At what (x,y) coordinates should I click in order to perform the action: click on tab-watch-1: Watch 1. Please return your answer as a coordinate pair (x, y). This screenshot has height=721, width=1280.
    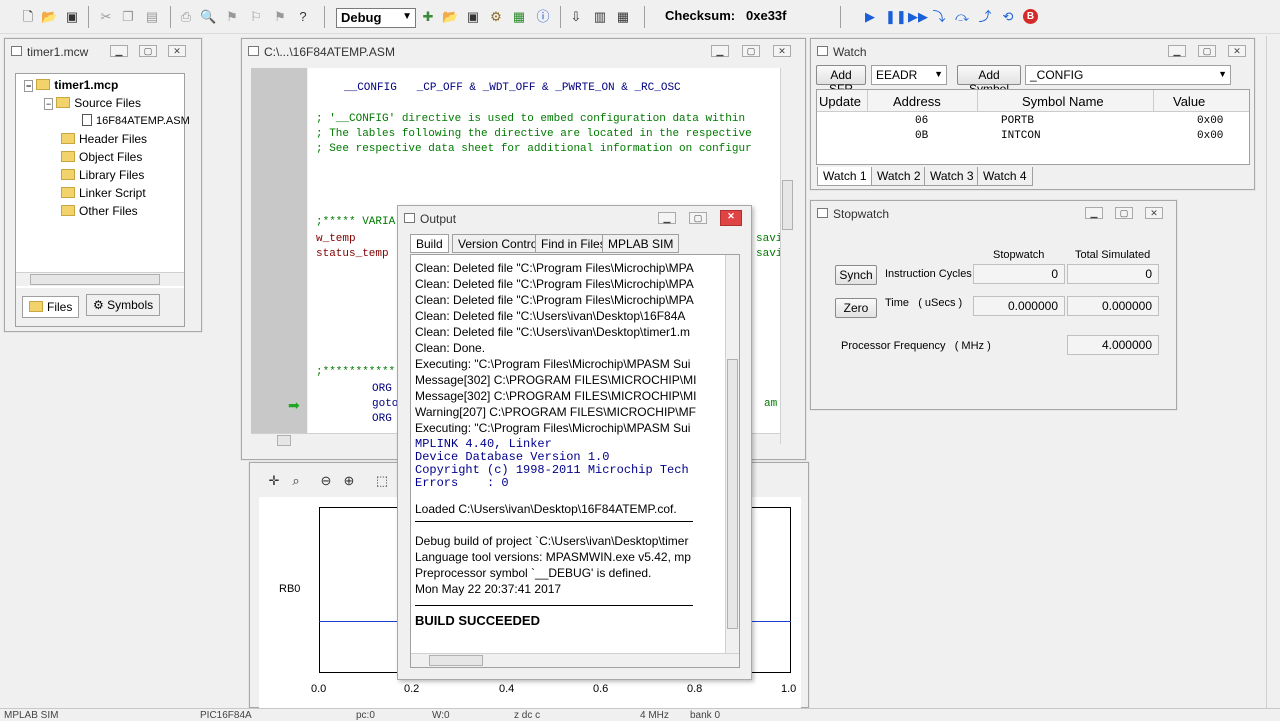
    Looking at the image, I should click on (845, 176).